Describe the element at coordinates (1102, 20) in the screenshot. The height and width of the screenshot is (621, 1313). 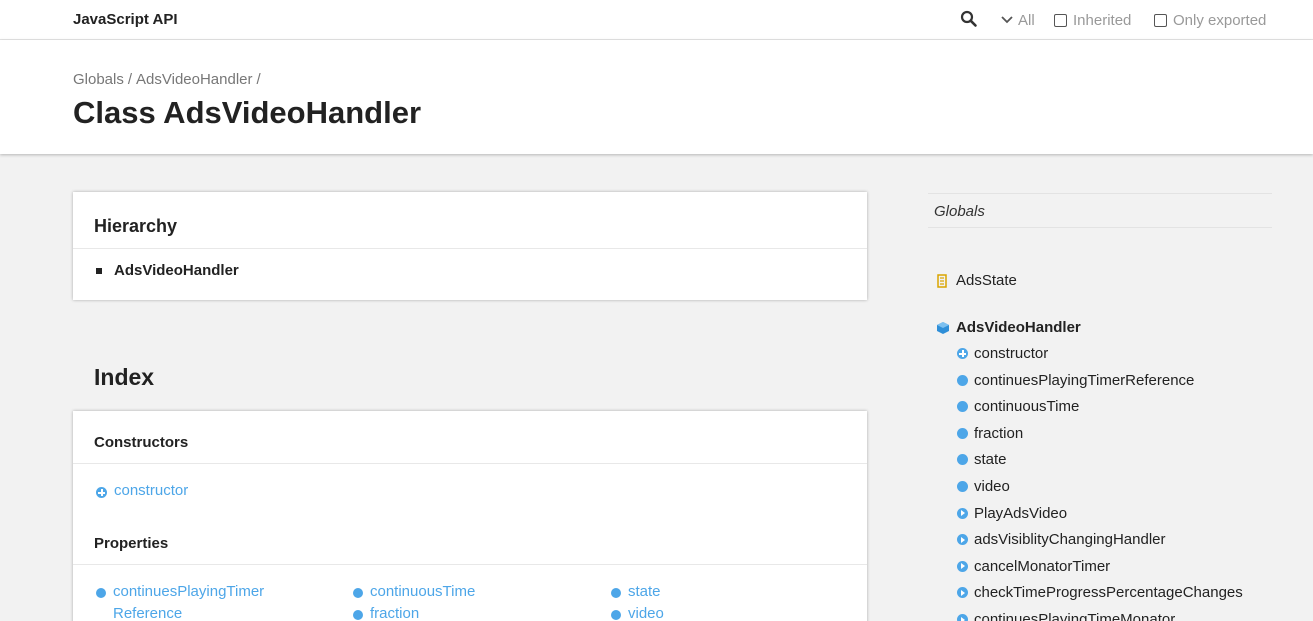
I see `inherited-checkbox-label: Inherited` at that location.